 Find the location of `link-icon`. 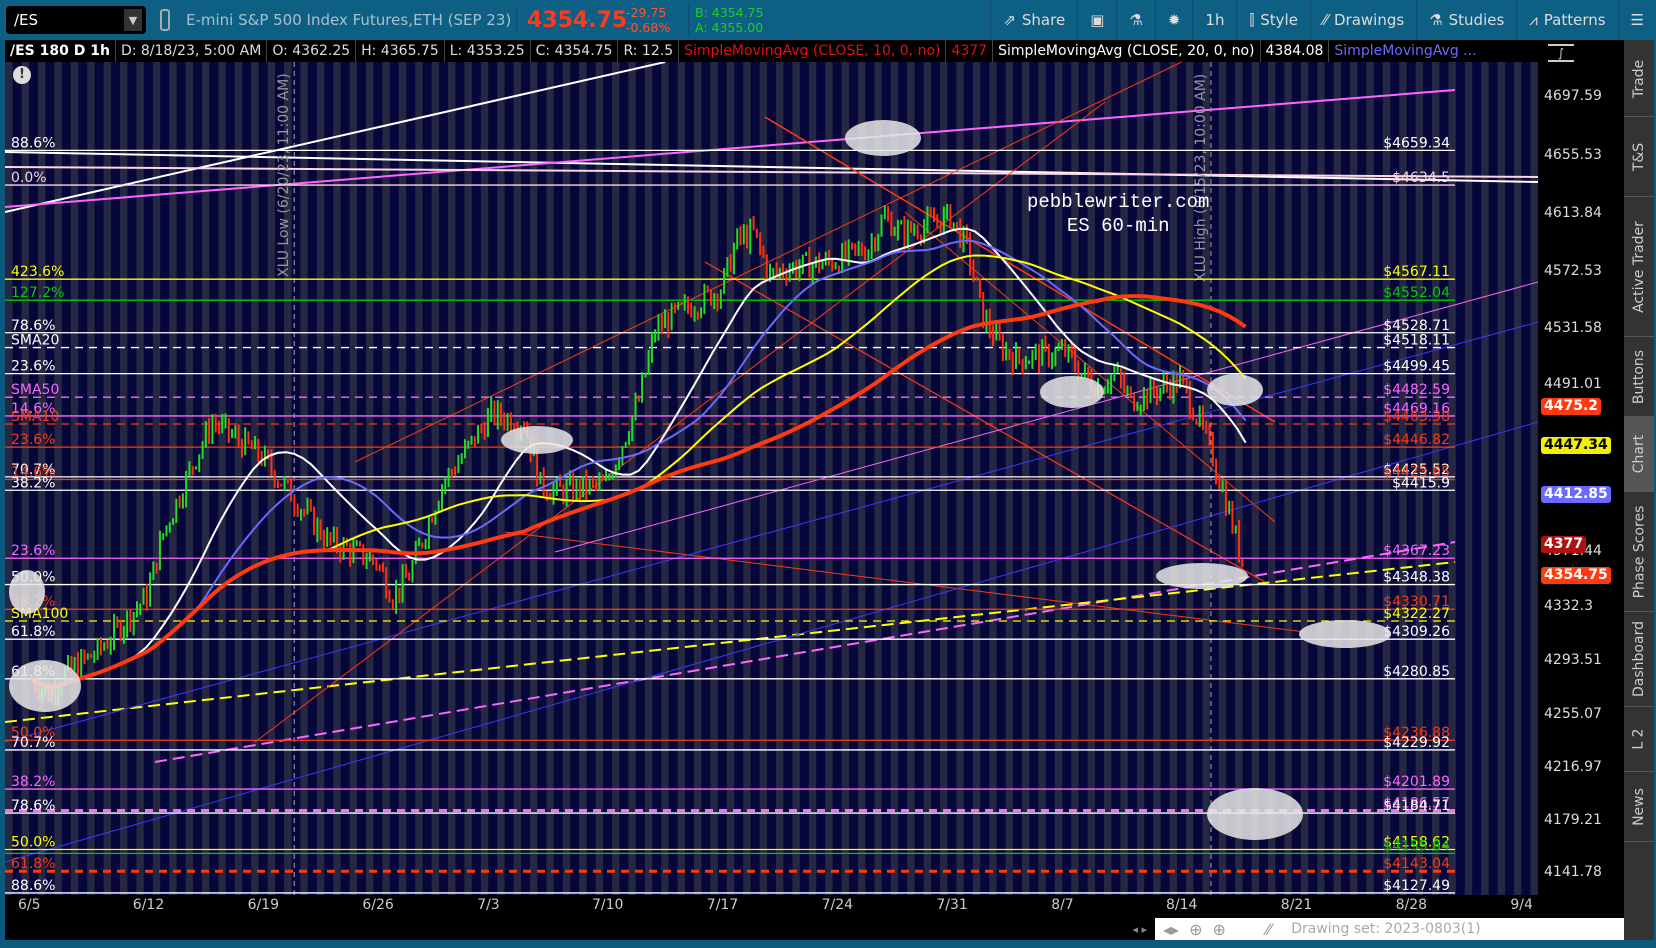

link-icon is located at coordinates (165, 20).